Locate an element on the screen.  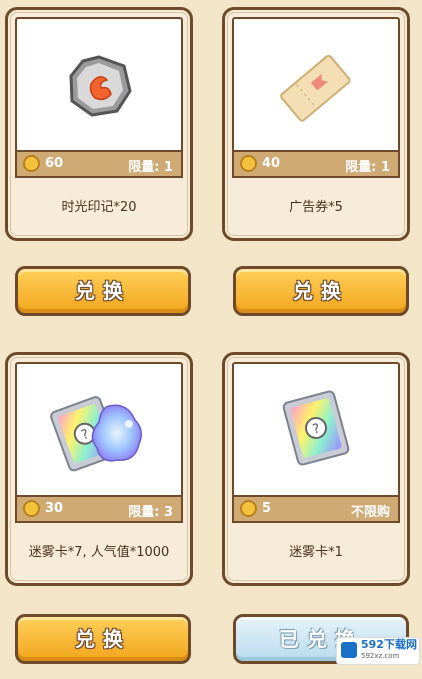
watermark-brand: 592下载网 is located at coordinates (389, 644).